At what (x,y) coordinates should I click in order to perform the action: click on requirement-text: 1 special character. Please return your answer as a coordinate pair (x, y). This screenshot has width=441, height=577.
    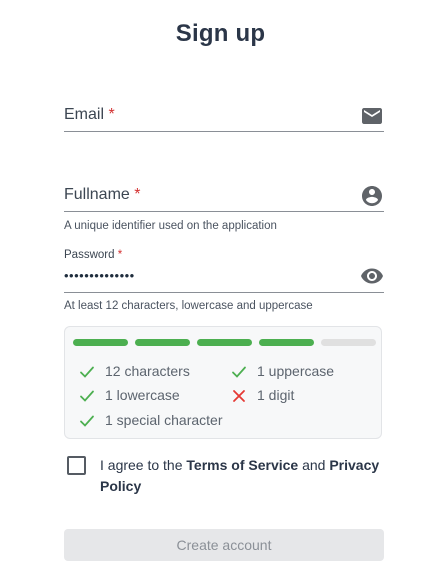
    Looking at the image, I should click on (164, 420).